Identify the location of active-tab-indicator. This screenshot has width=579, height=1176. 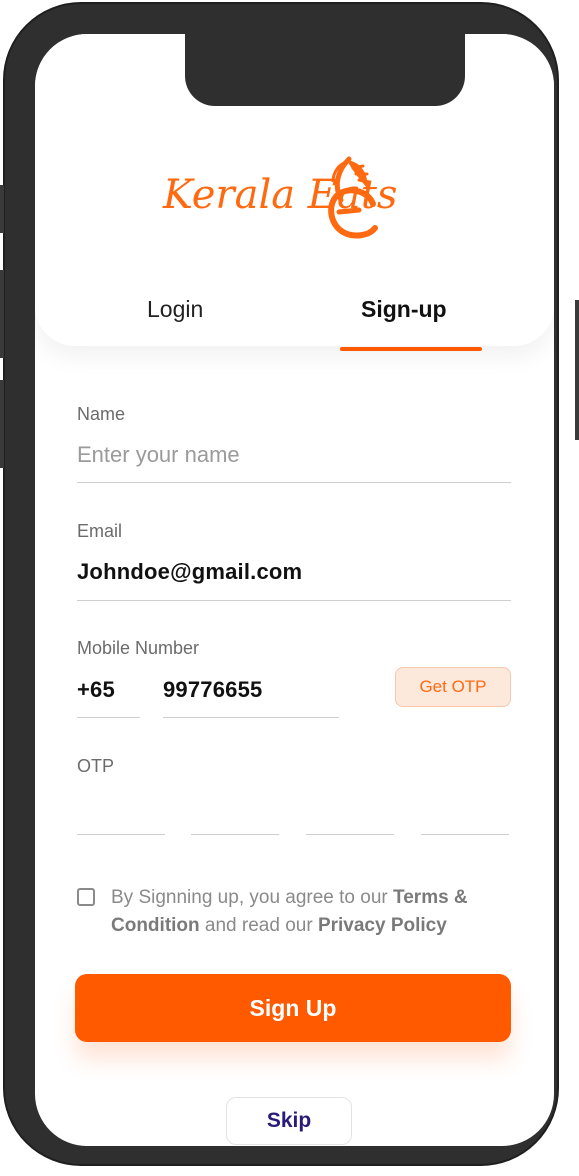
(411, 349).